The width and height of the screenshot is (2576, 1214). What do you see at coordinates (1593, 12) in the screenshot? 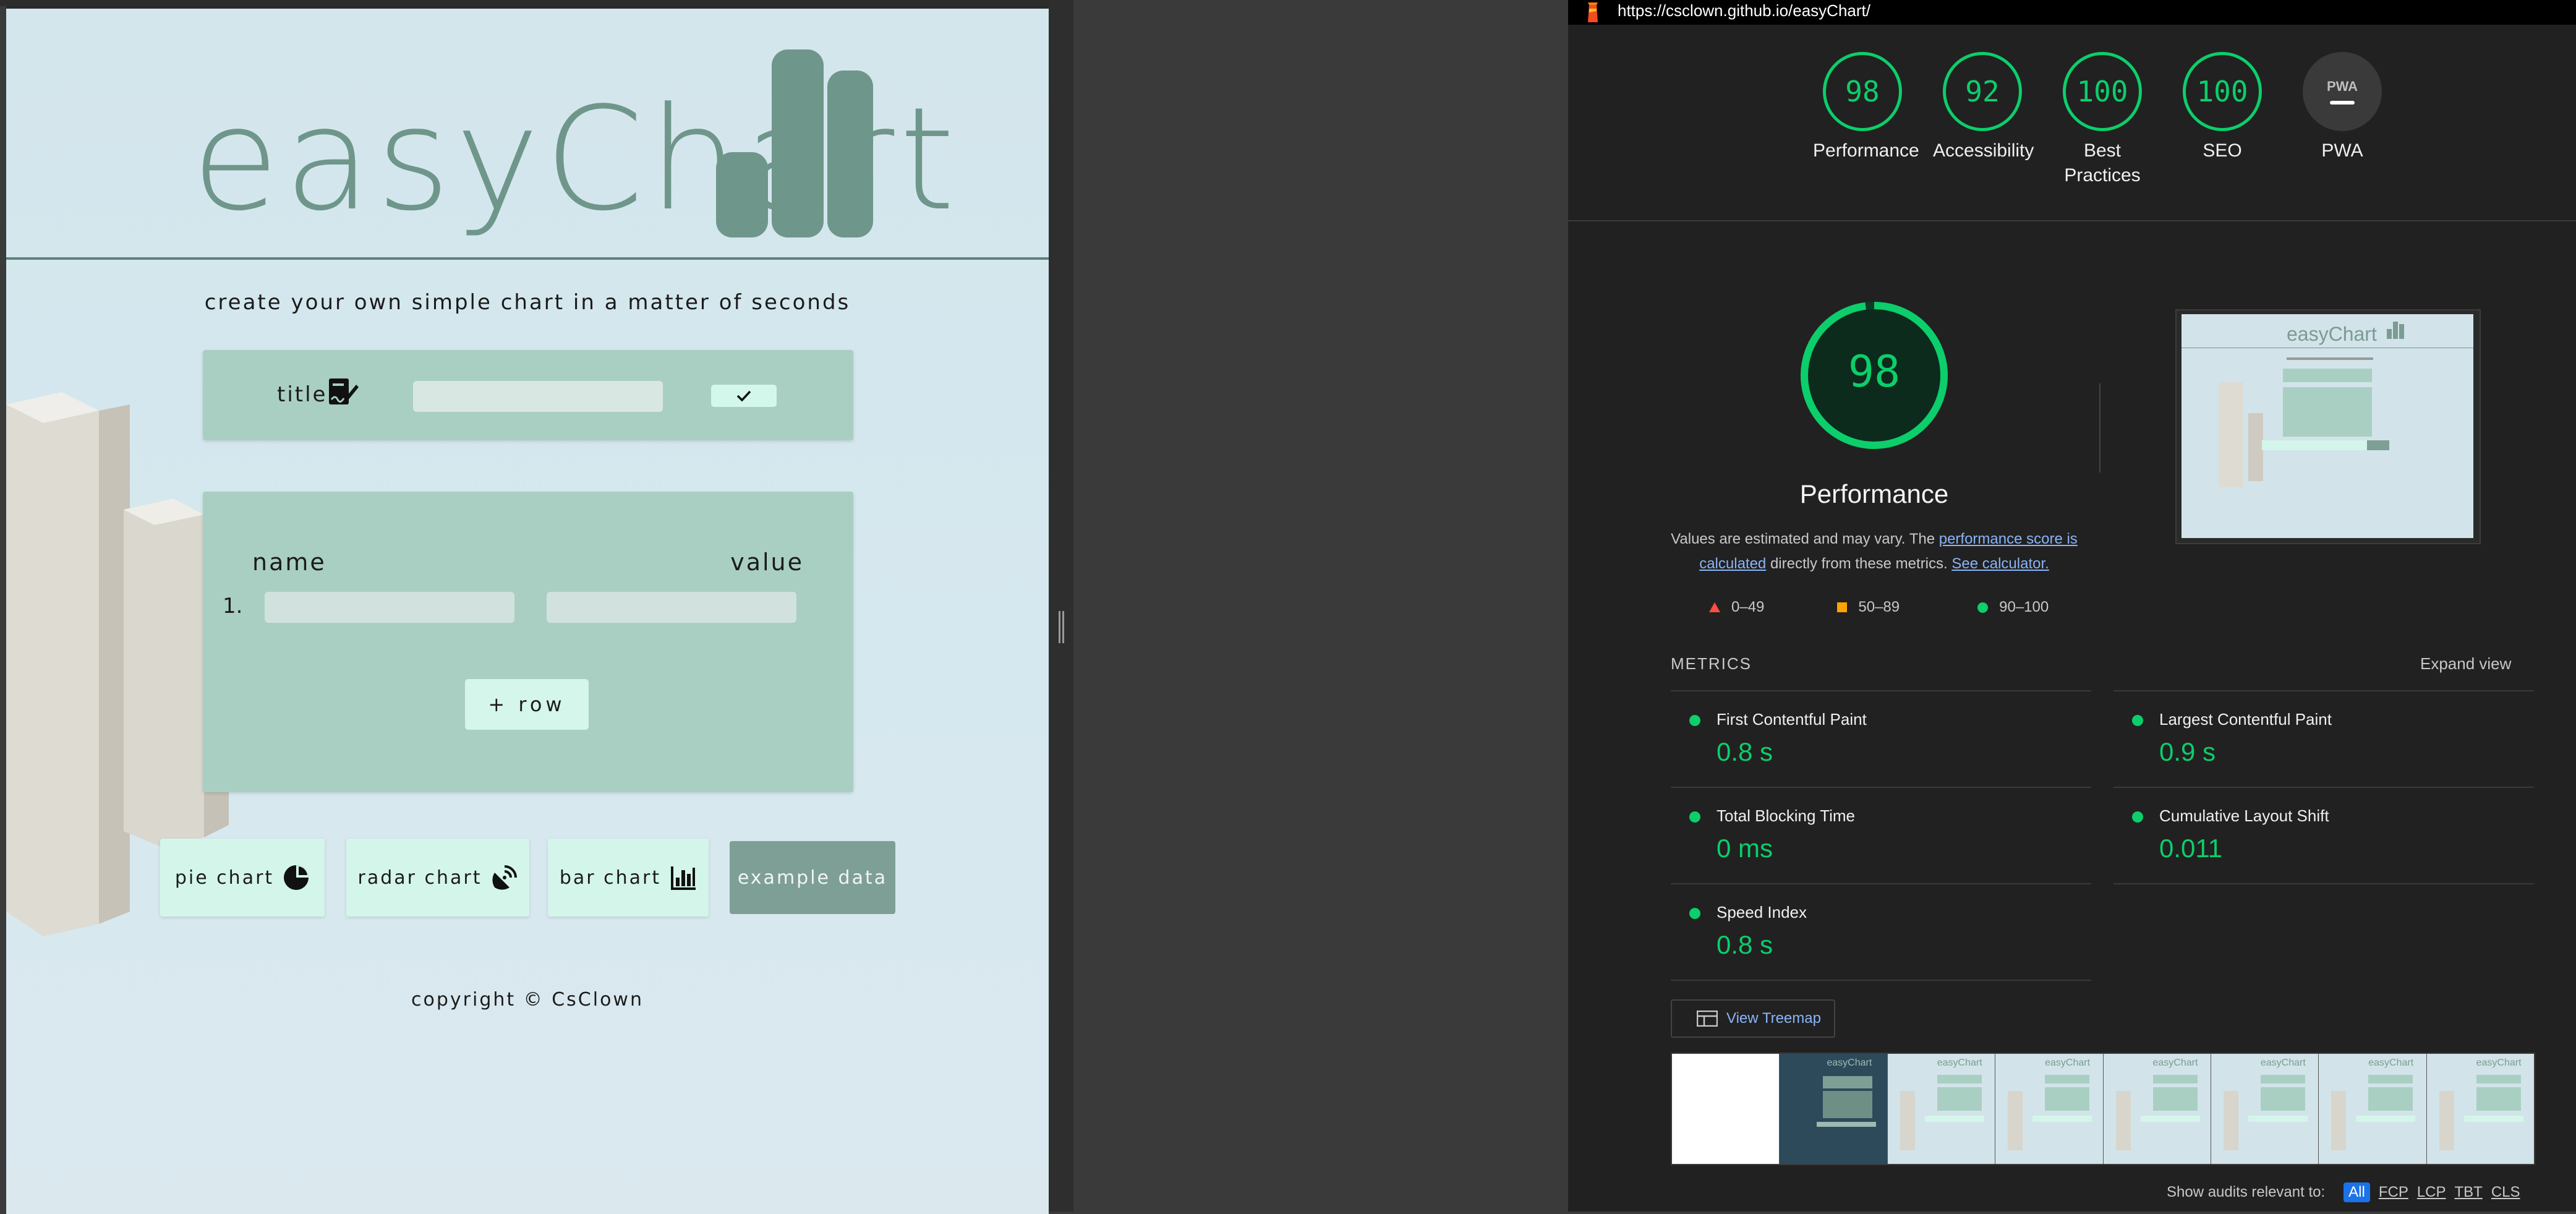
I see `lighthouse-logo-icon` at bounding box center [1593, 12].